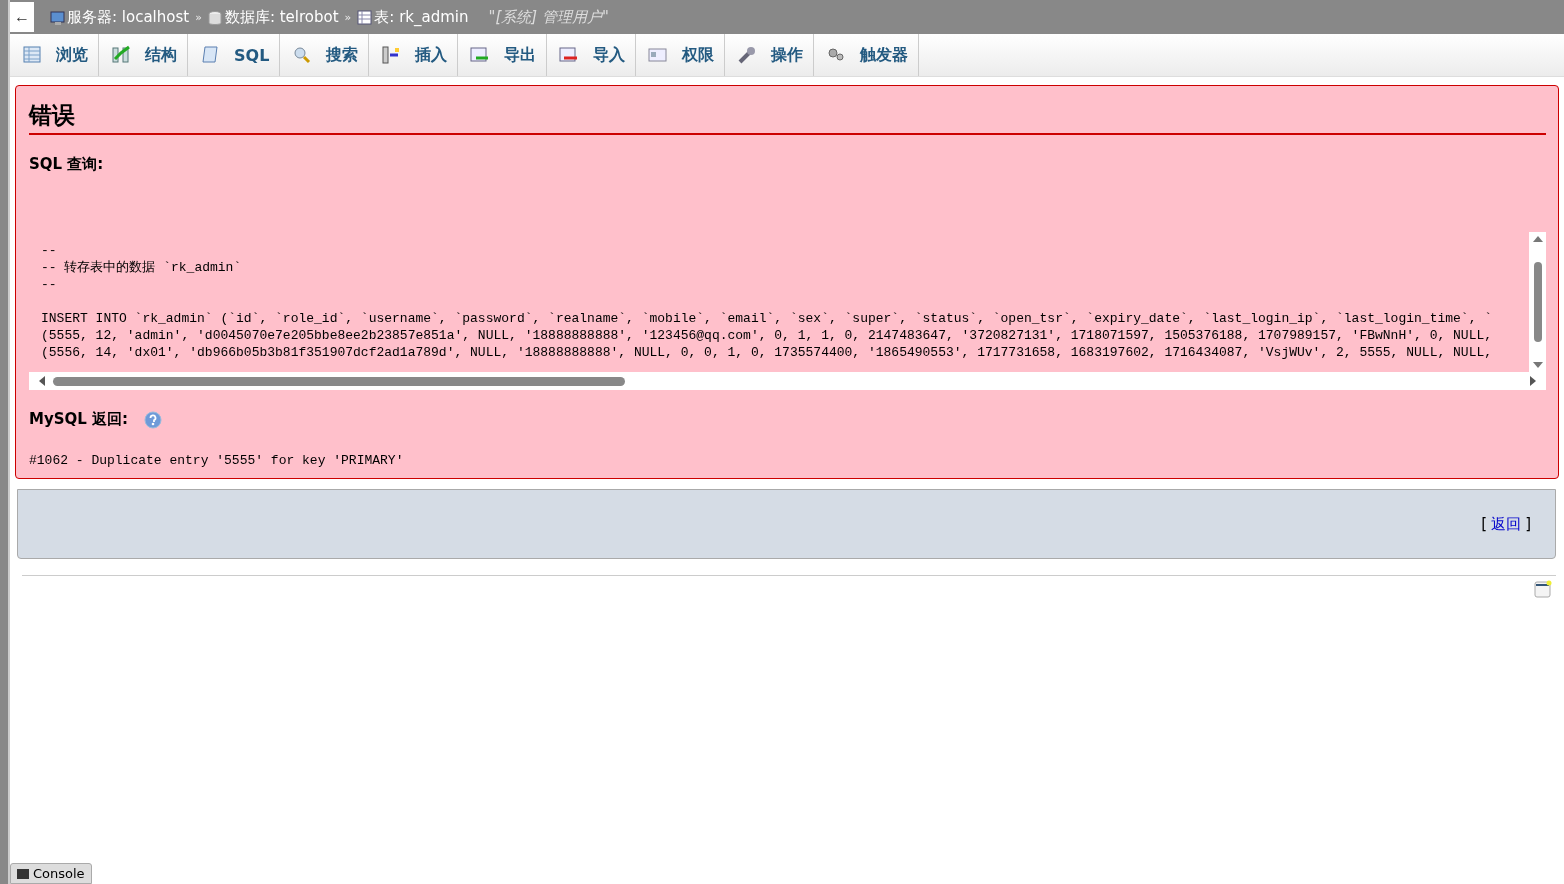 The image size is (1564, 884). I want to click on breadcrumb-link: 数据库: telrobot, so click(273, 17).